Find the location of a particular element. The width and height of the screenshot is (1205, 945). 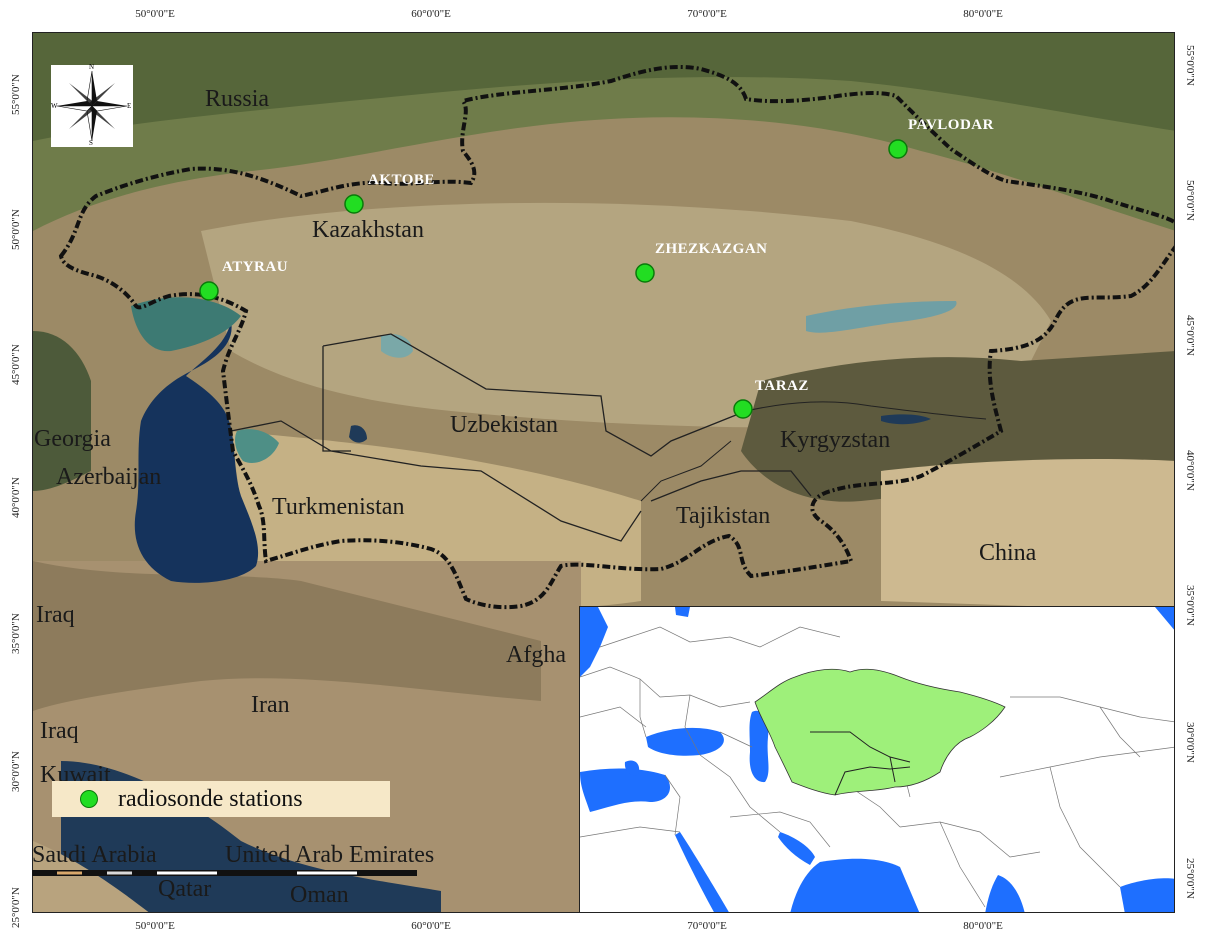

lat-tick-right-25: 25°0'0"N is located at coordinates (1190, 878).